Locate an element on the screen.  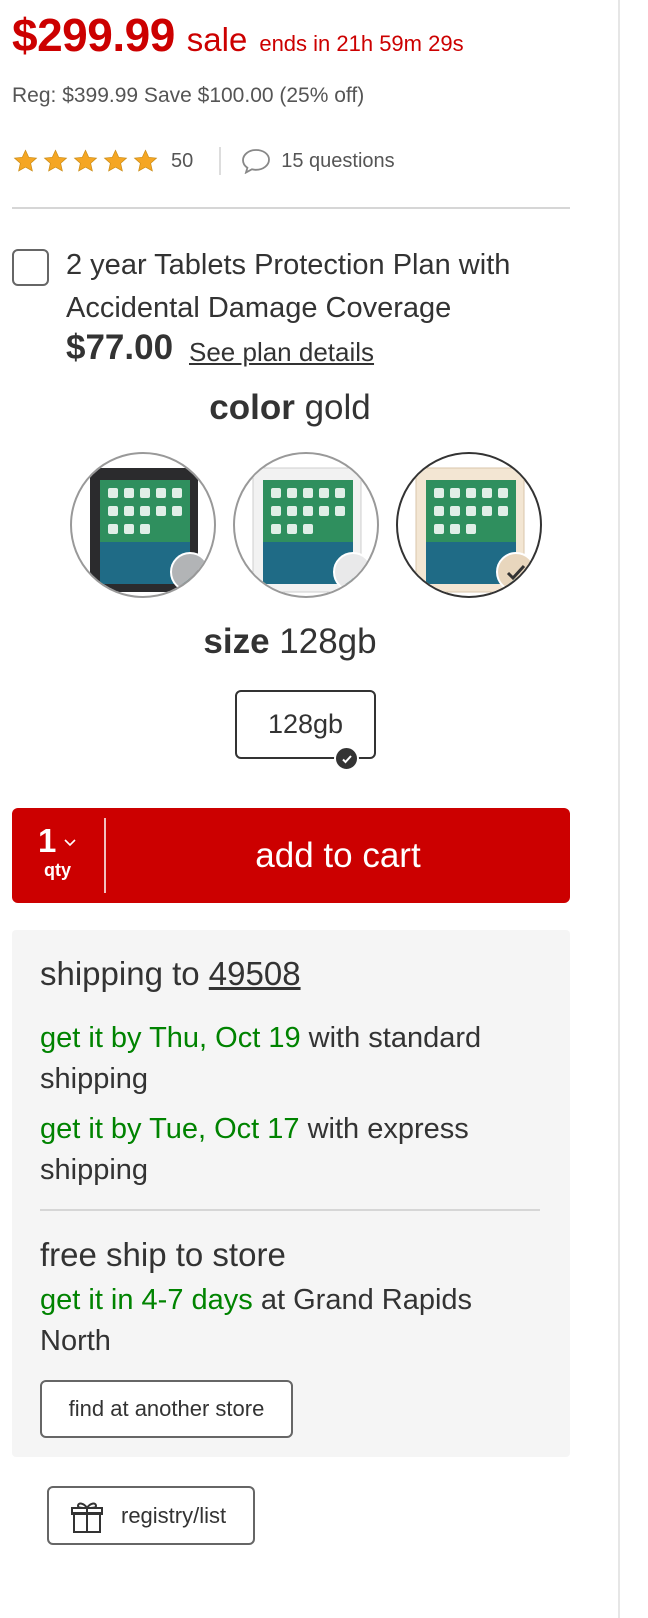
see-plan-details-link: See plan details is located at coordinates (281, 352).